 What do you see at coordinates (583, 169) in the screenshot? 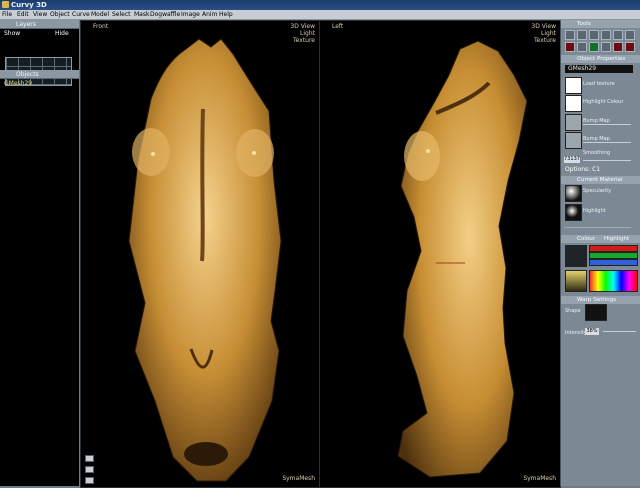
I see `options-label: Options: C1` at bounding box center [583, 169].